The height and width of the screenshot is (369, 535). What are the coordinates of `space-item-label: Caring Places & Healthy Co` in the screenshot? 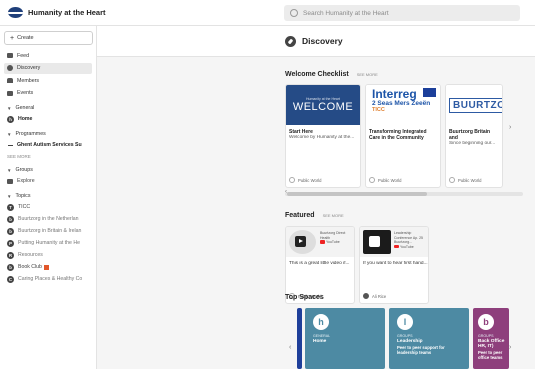 It's located at (50, 279).